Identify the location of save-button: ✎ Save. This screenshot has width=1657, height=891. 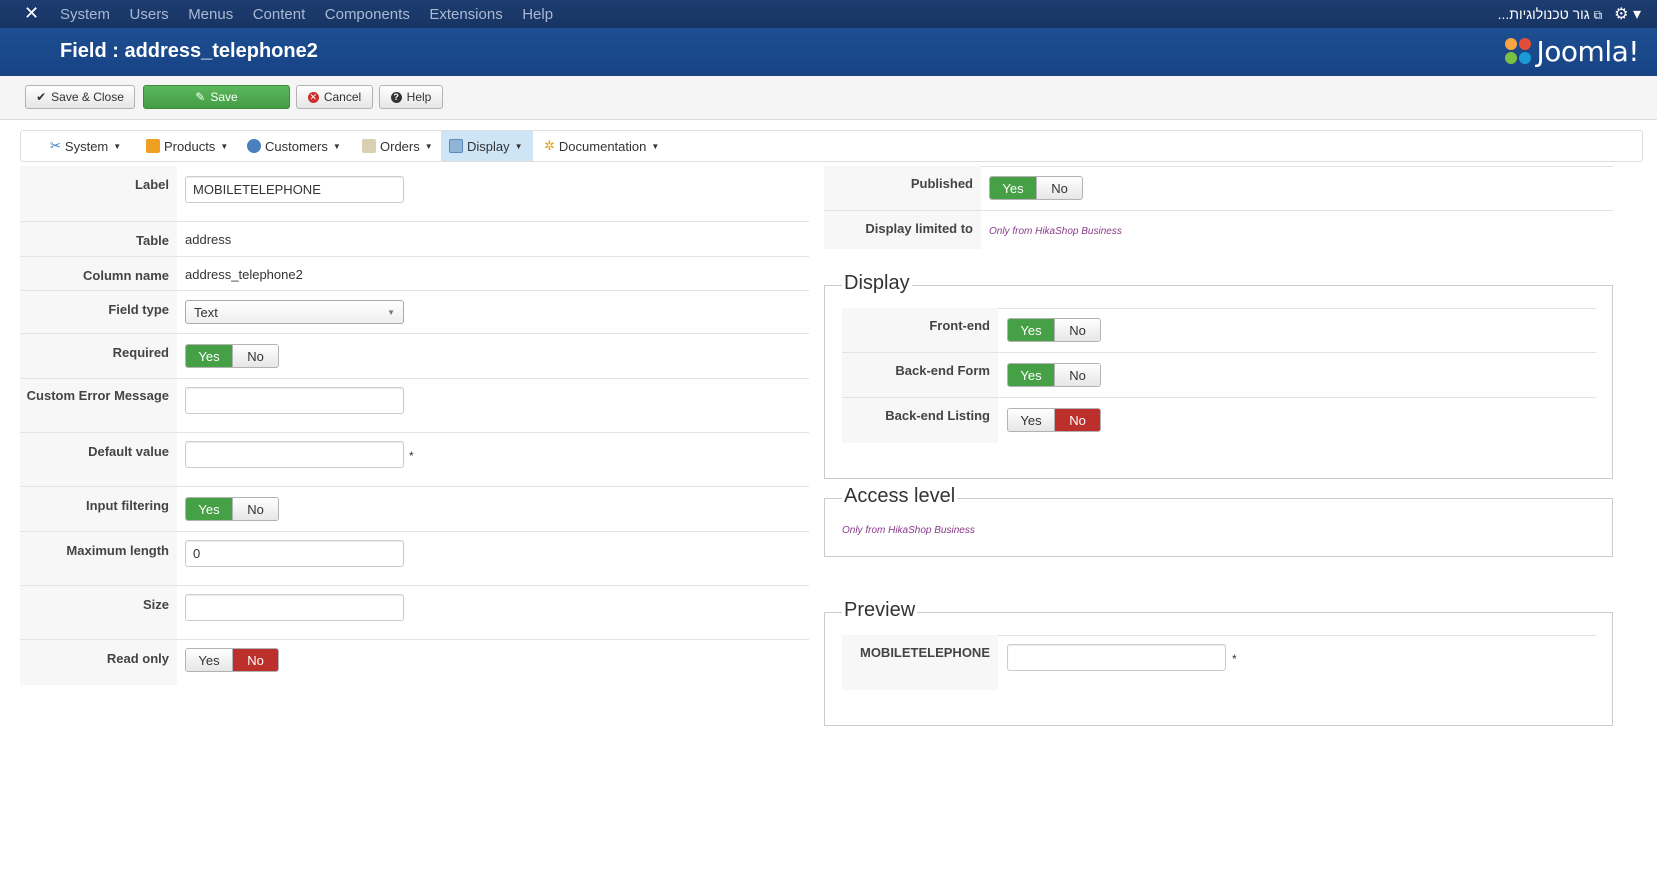
(216, 97).